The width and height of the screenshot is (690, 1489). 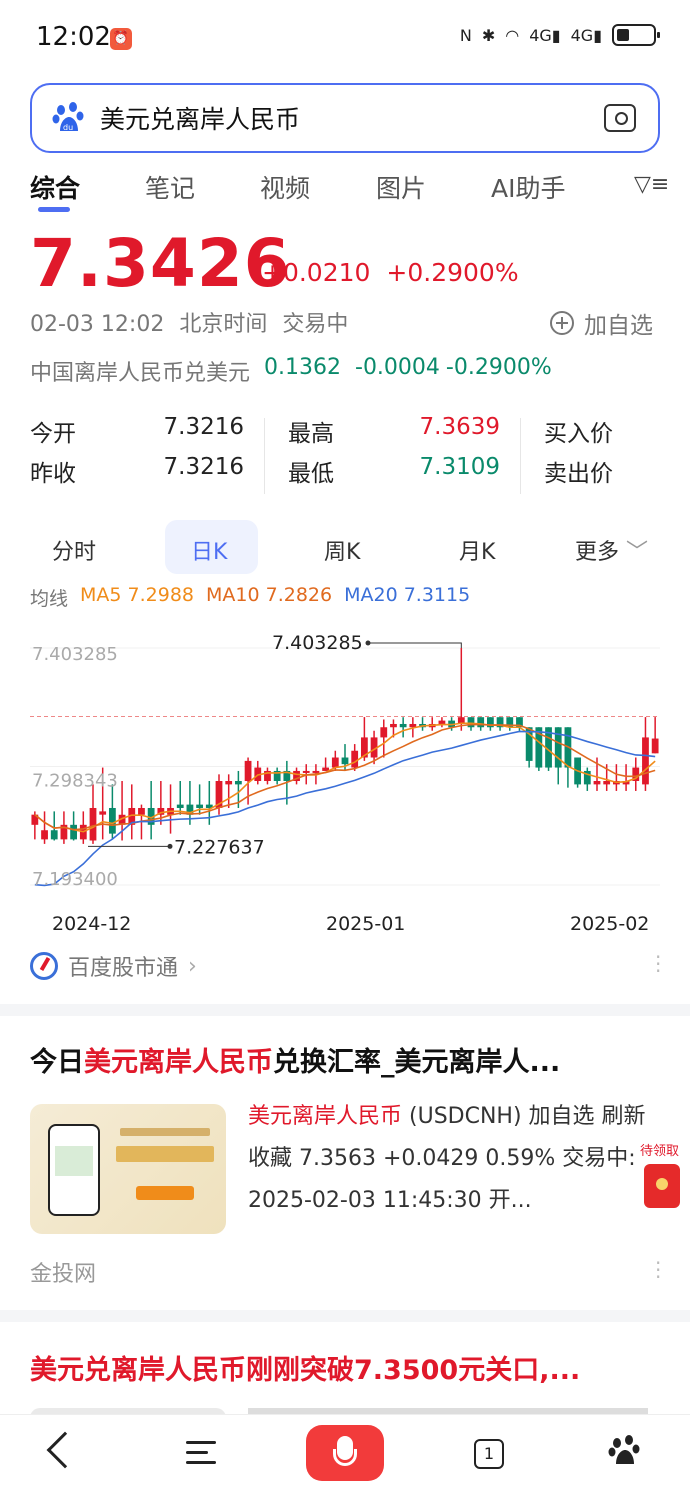 I want to click on ma-legend: 均线 MA5 7.2988 MA10 7.2826 MA20 7.3115, so click(x=250, y=597).